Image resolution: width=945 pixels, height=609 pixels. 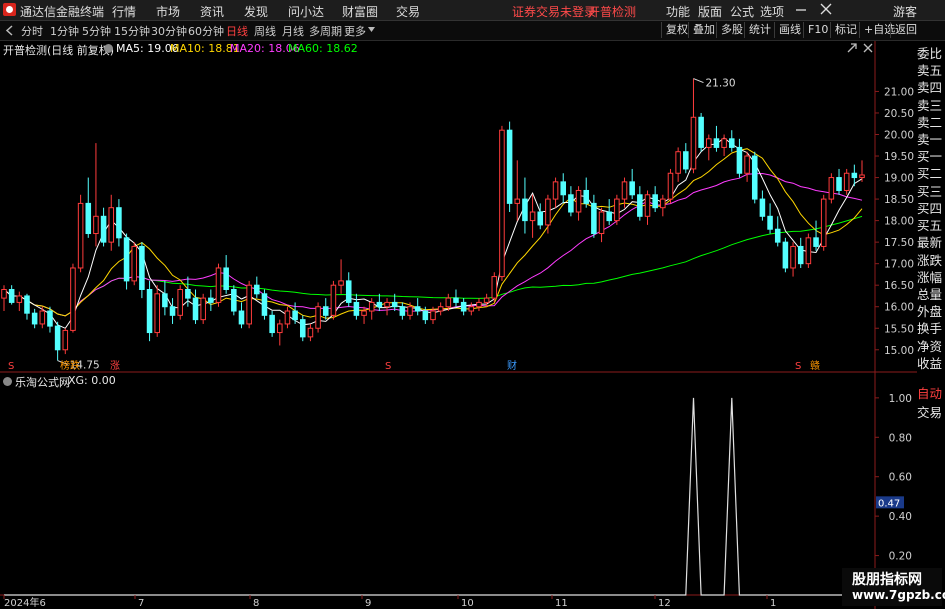 What do you see at coordinates (731, 30) in the screenshot?
I see `multi-stock-button: 多股` at bounding box center [731, 30].